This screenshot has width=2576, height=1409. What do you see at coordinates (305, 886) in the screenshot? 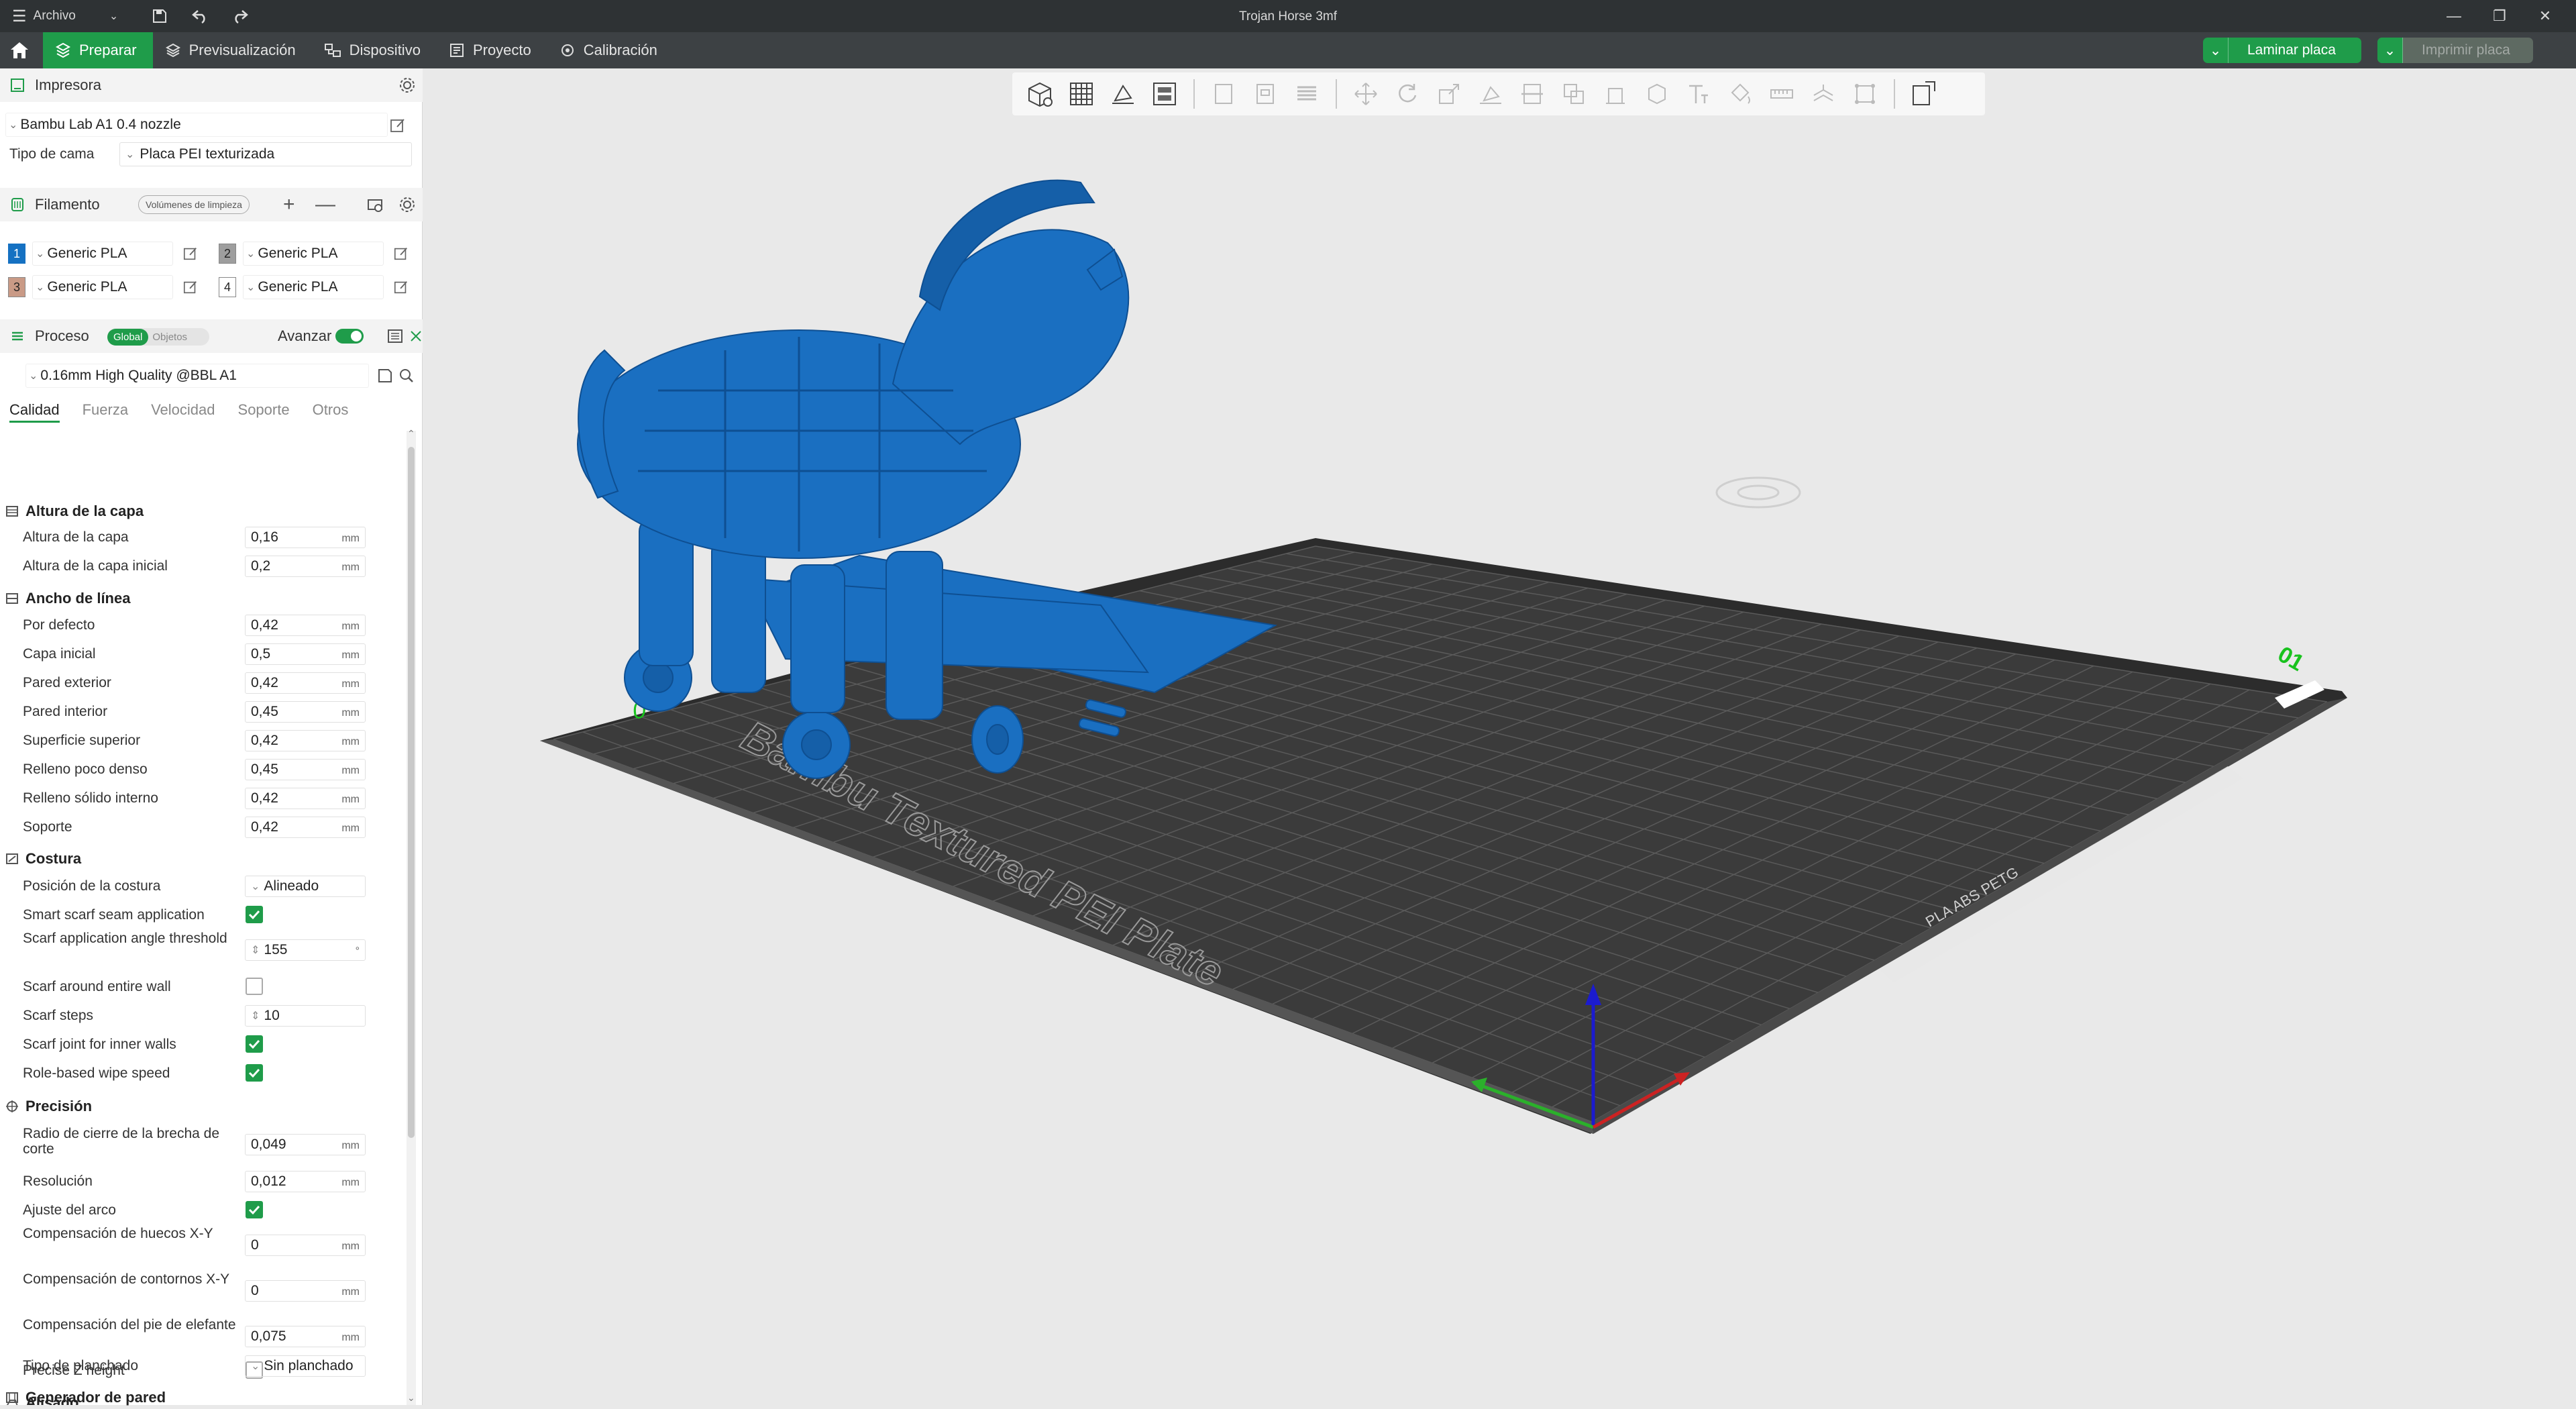
I see `seam-position-select: ⌄ Alineado` at bounding box center [305, 886].